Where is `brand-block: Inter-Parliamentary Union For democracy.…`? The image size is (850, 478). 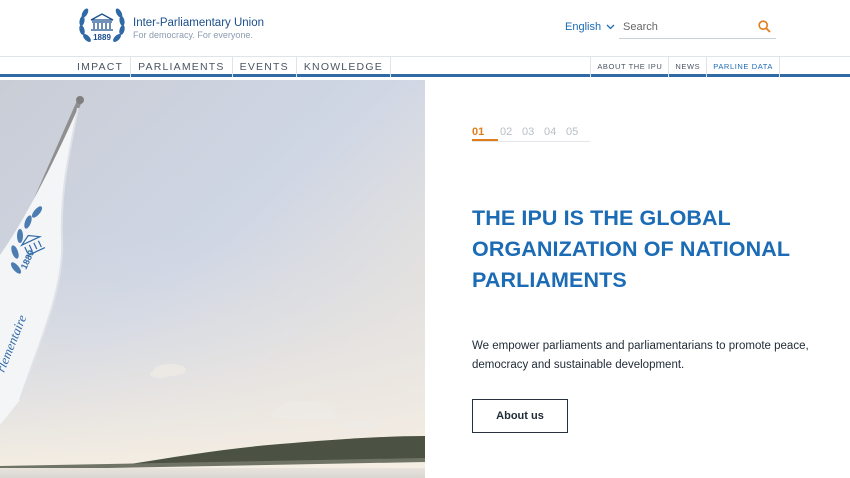
brand-block: Inter-Parliamentary Union For democracy.… is located at coordinates (198, 29).